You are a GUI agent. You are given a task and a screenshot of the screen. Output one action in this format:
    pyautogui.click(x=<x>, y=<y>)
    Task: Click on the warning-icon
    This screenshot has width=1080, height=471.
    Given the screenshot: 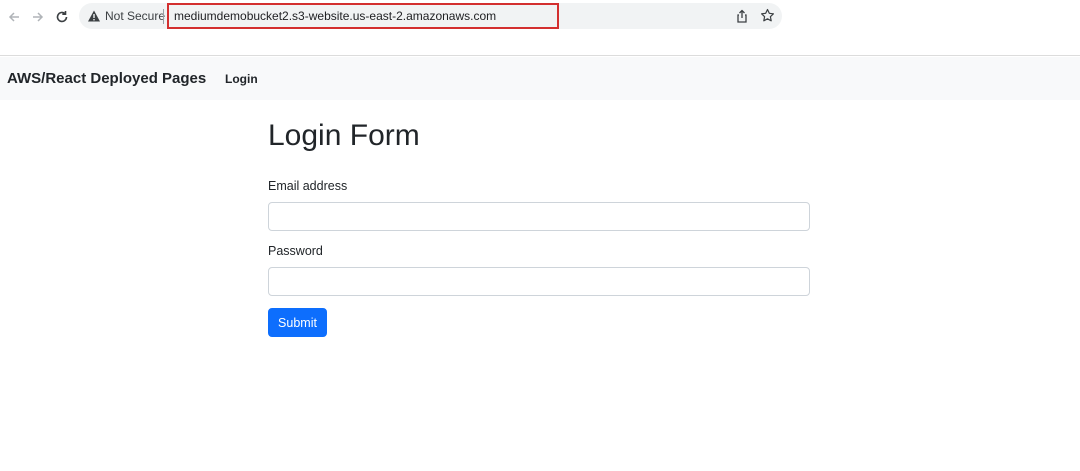 What is the action you would take?
    pyautogui.click(x=94, y=16)
    